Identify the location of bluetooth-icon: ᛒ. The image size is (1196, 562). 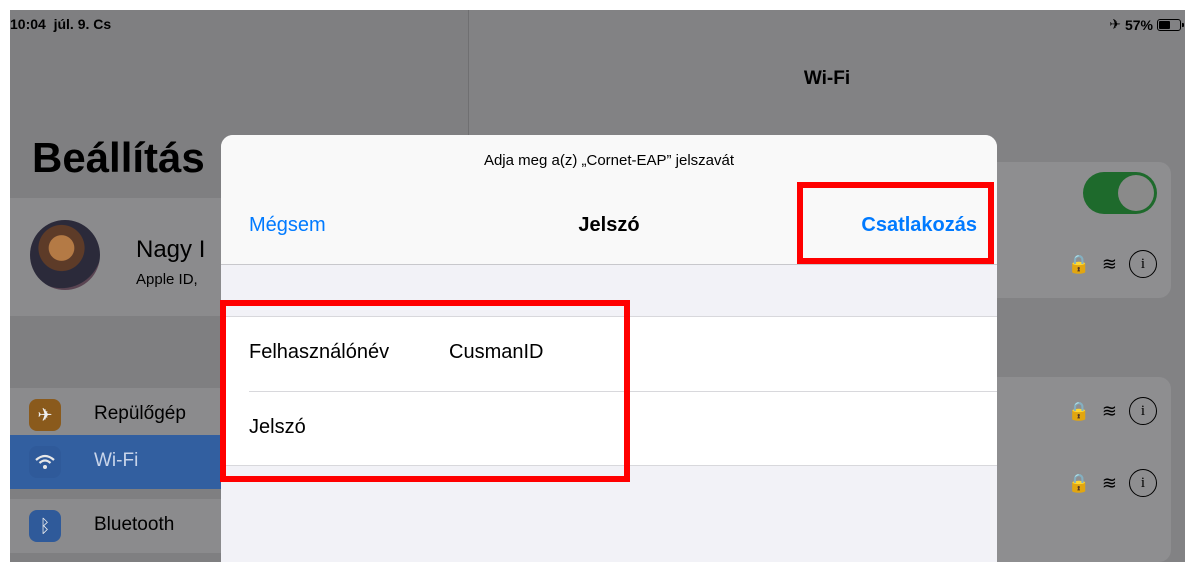
(45, 526).